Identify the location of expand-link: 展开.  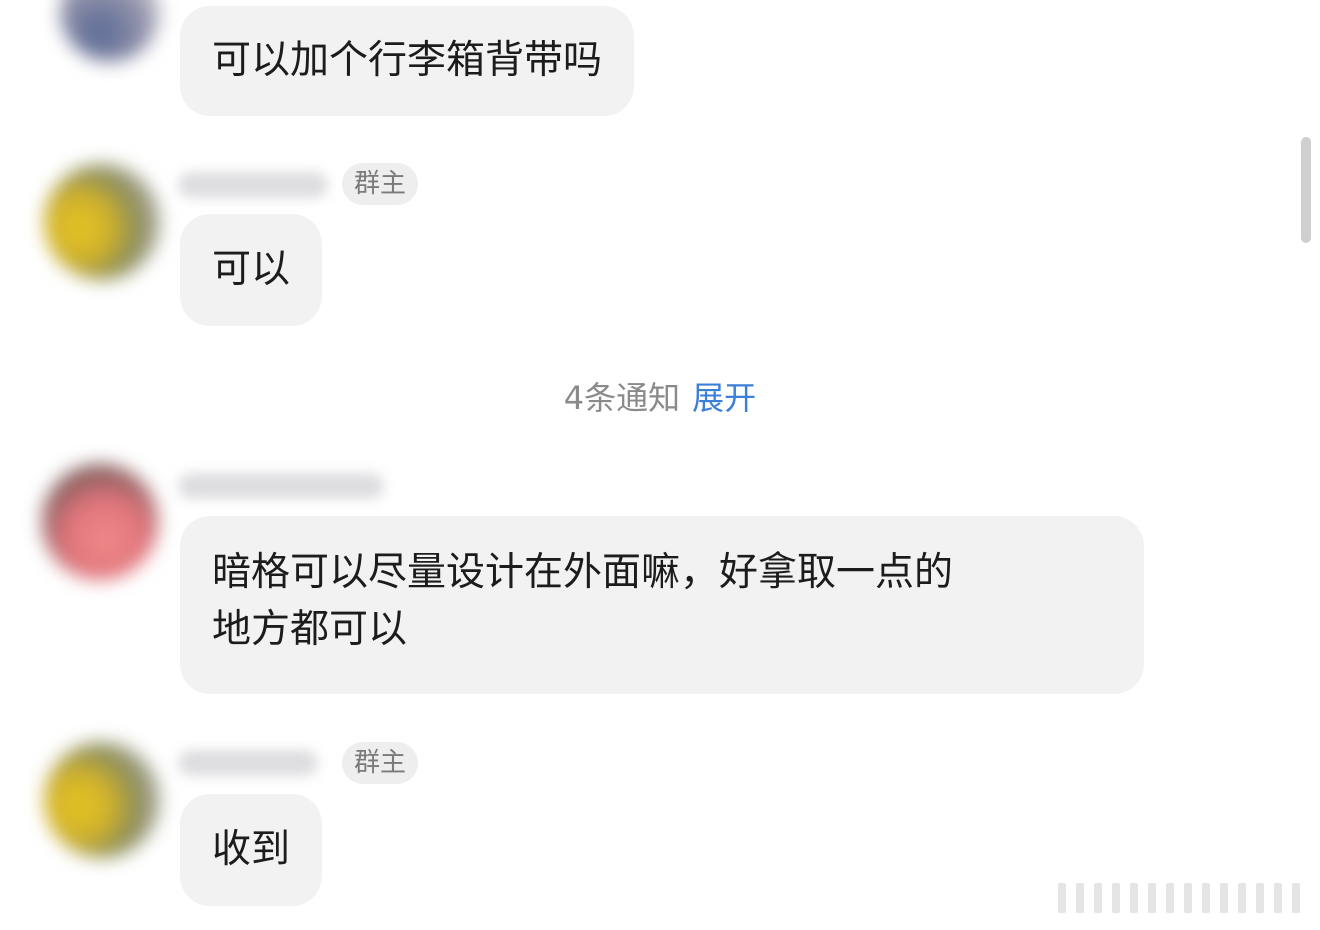
(724, 398).